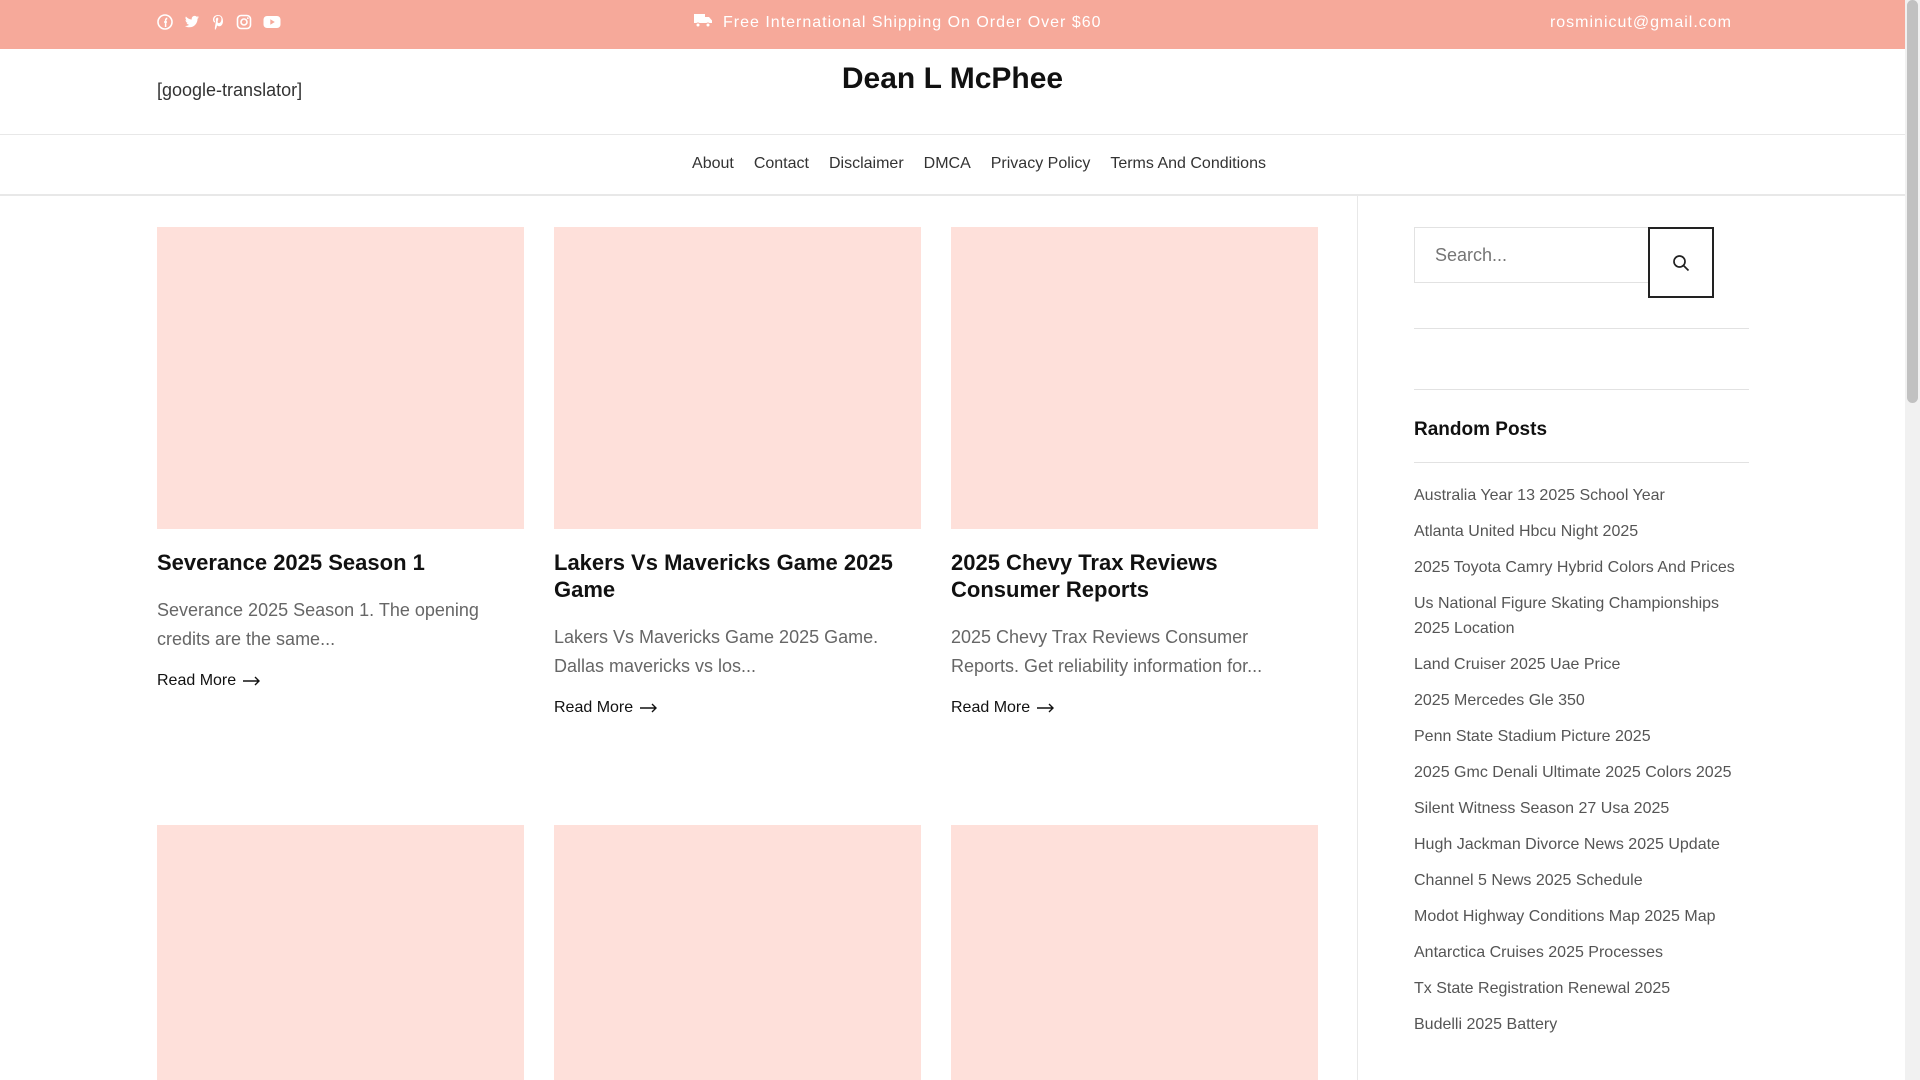 Image resolution: width=1920 pixels, height=1080 pixels. Describe the element at coordinates (952, 134) in the screenshot. I see `header-divider` at that location.